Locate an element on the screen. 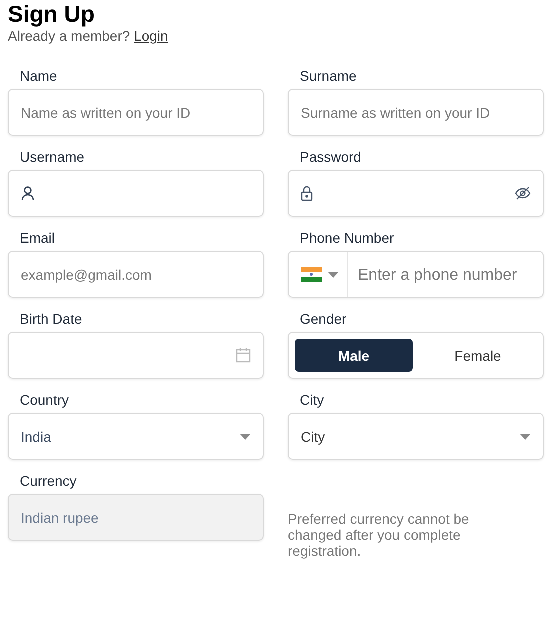  select-dropdown: City is located at coordinates (416, 436).